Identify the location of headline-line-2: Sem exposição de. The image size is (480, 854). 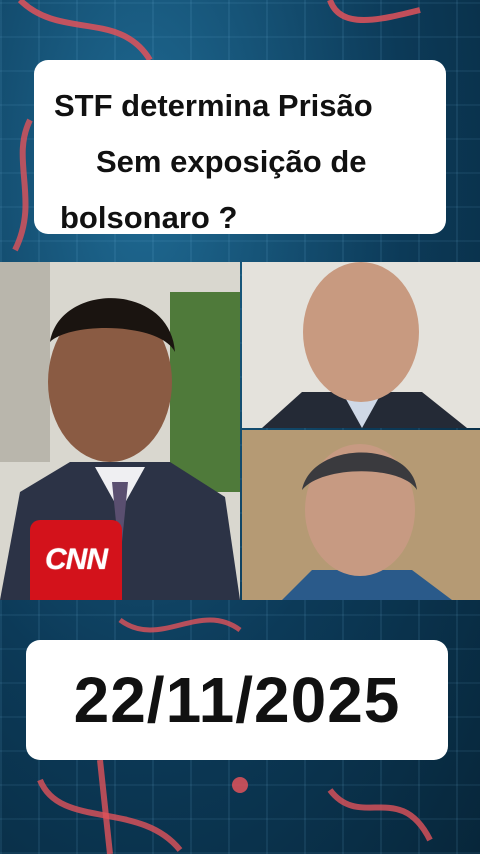
(231, 161).